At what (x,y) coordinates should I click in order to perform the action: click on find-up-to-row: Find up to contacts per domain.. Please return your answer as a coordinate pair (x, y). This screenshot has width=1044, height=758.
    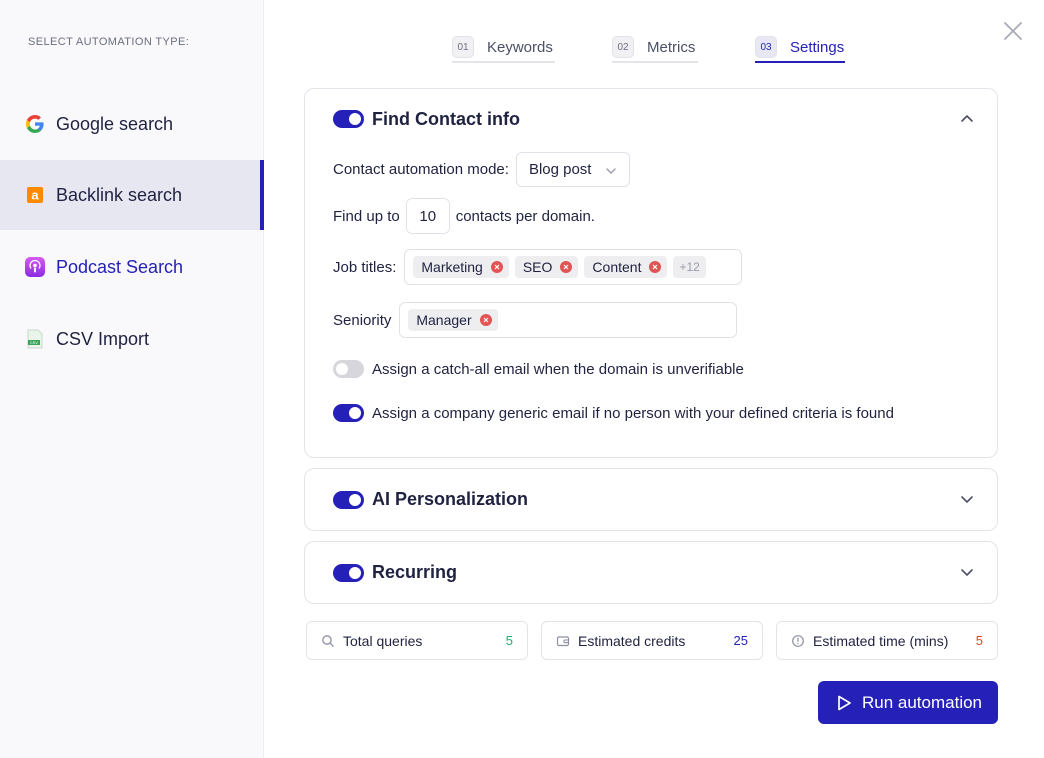
    Looking at the image, I should click on (464, 216).